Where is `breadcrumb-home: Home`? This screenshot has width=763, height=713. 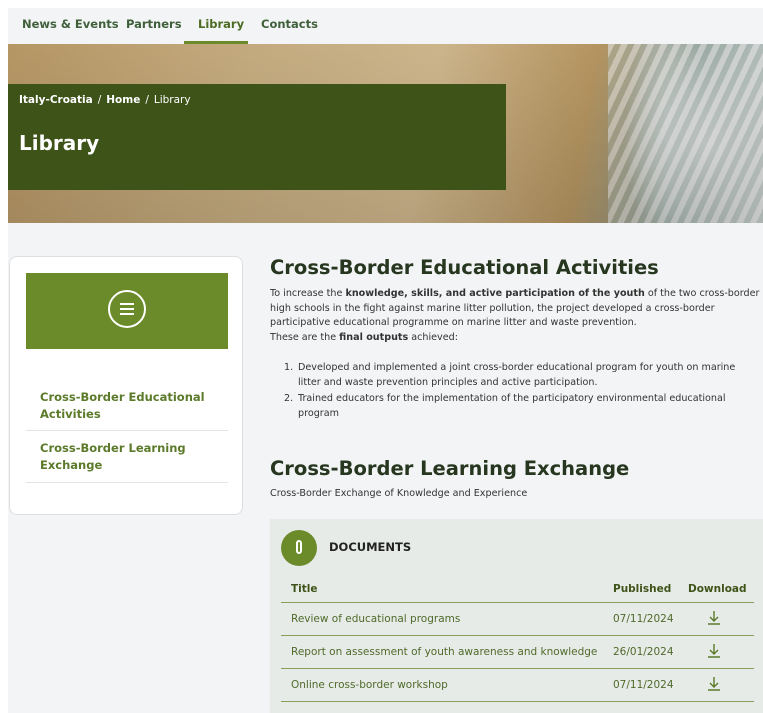 breadcrumb-home: Home is located at coordinates (123, 100).